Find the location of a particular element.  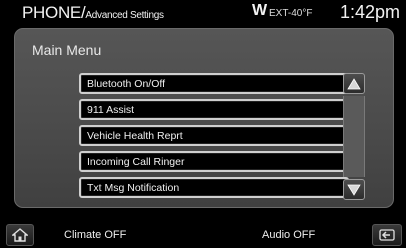

scroll-down-button is located at coordinates (354, 189).